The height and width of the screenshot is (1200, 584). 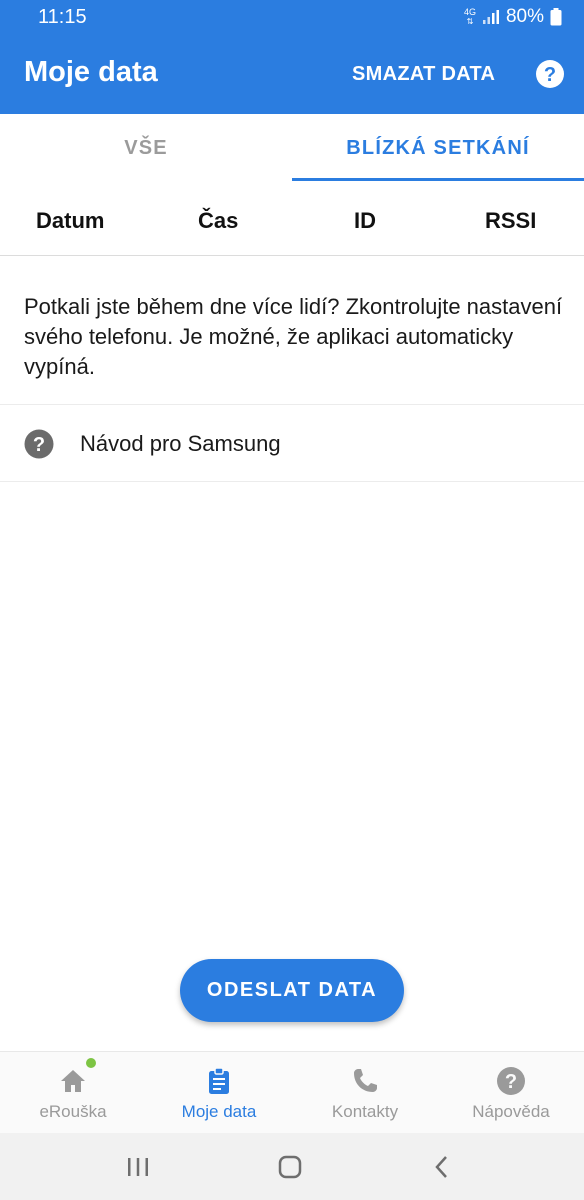 What do you see at coordinates (219, 1080) in the screenshot?
I see `clipboard-icon` at bounding box center [219, 1080].